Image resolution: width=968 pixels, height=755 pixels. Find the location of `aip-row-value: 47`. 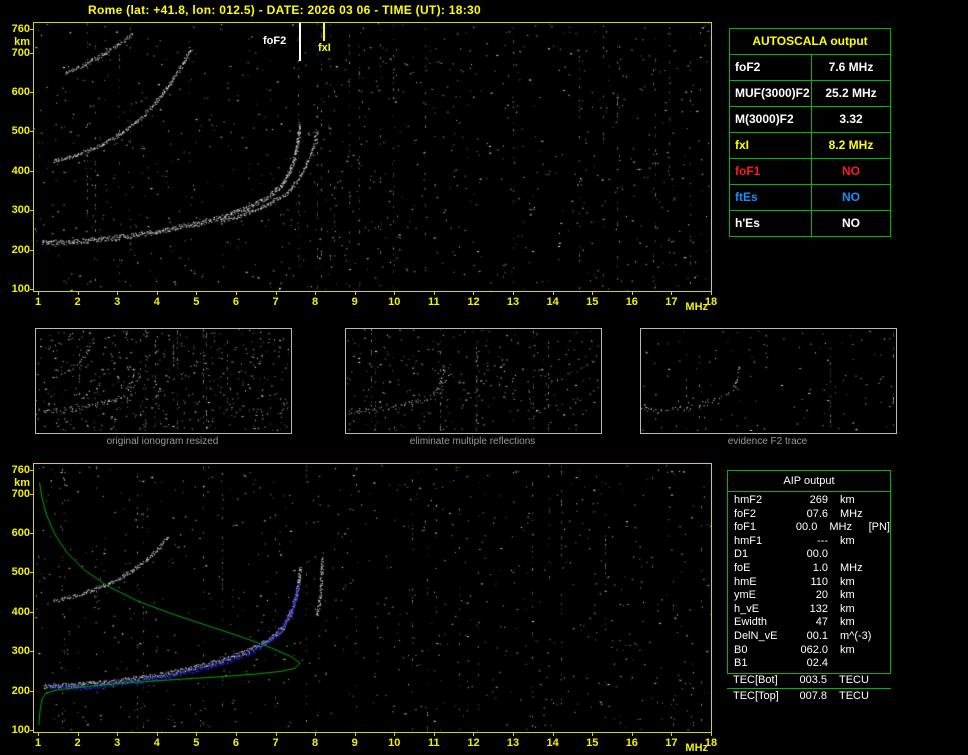

aip-row-value: 47 is located at coordinates (821, 622).